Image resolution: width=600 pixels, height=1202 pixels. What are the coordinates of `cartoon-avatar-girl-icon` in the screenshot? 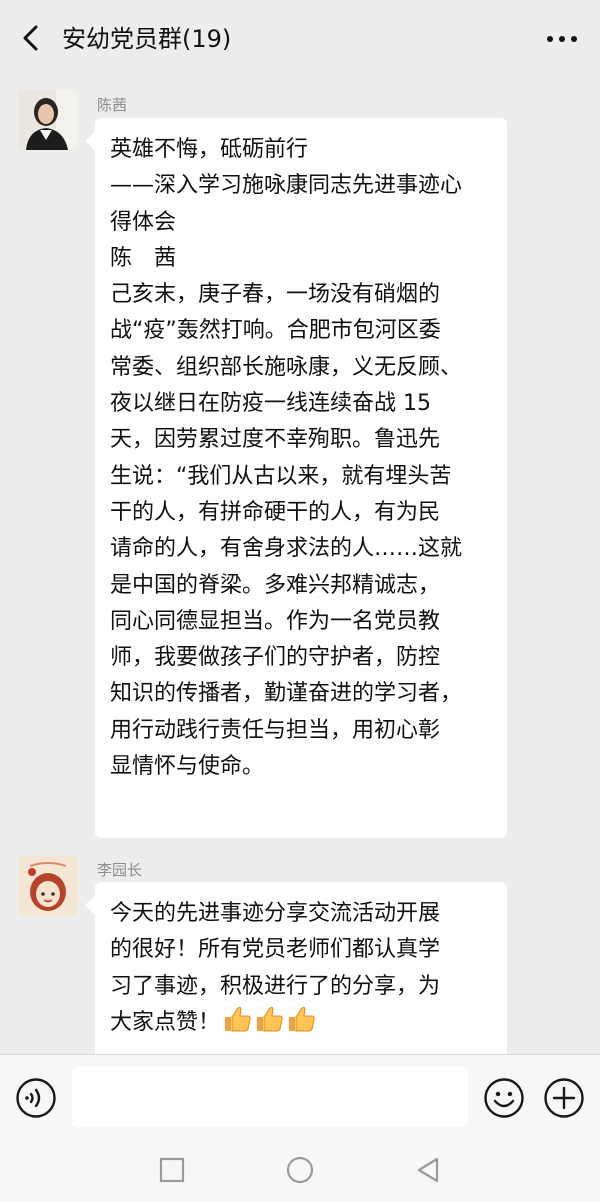 It's located at (48, 886).